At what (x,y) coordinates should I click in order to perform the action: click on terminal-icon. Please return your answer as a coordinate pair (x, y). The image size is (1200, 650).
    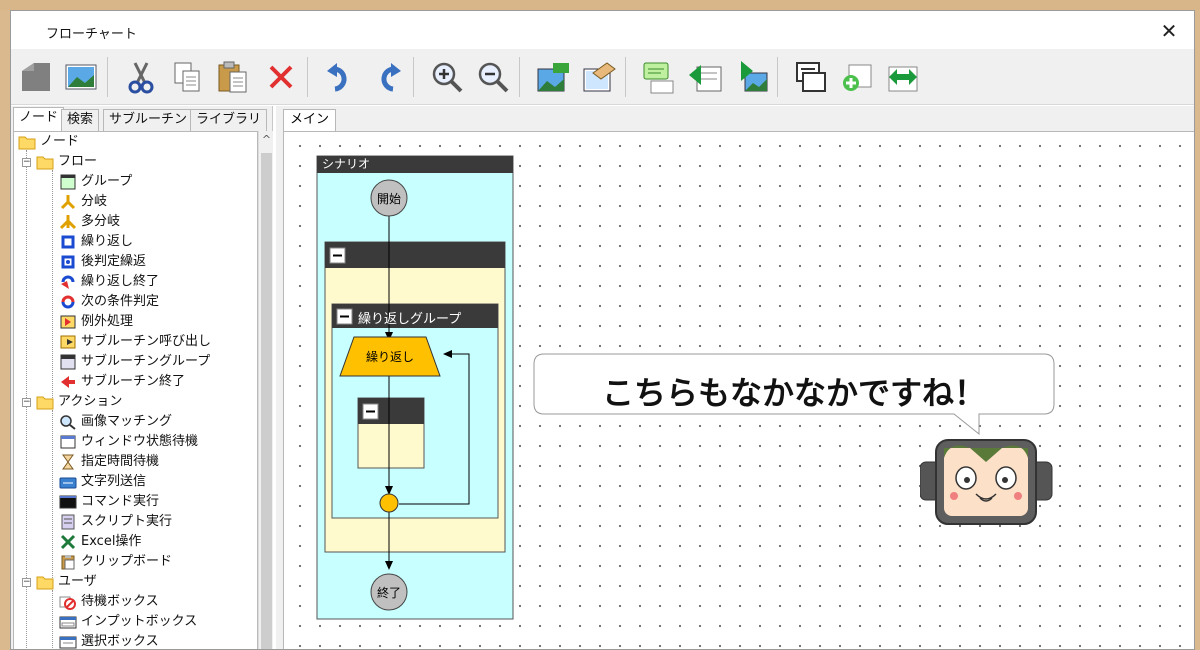
    Looking at the image, I should click on (68, 502).